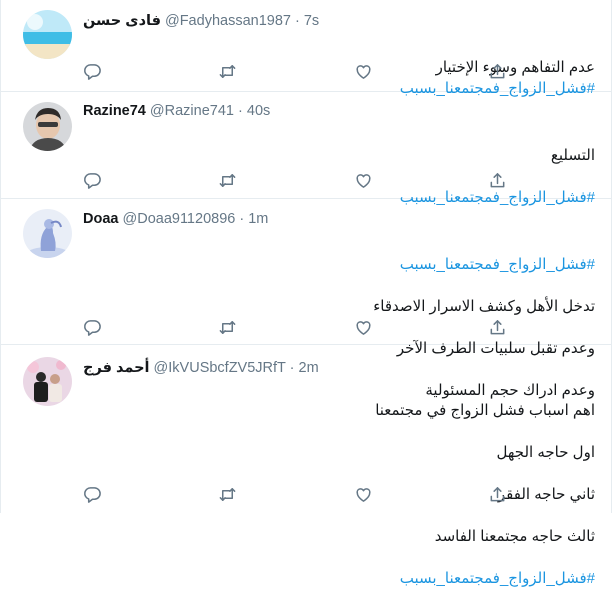 This screenshot has width=612, height=610. I want to click on tweet-header: أحمد فرج @IkVUSbcfZV5JRfT · 2m, so click(201, 368).